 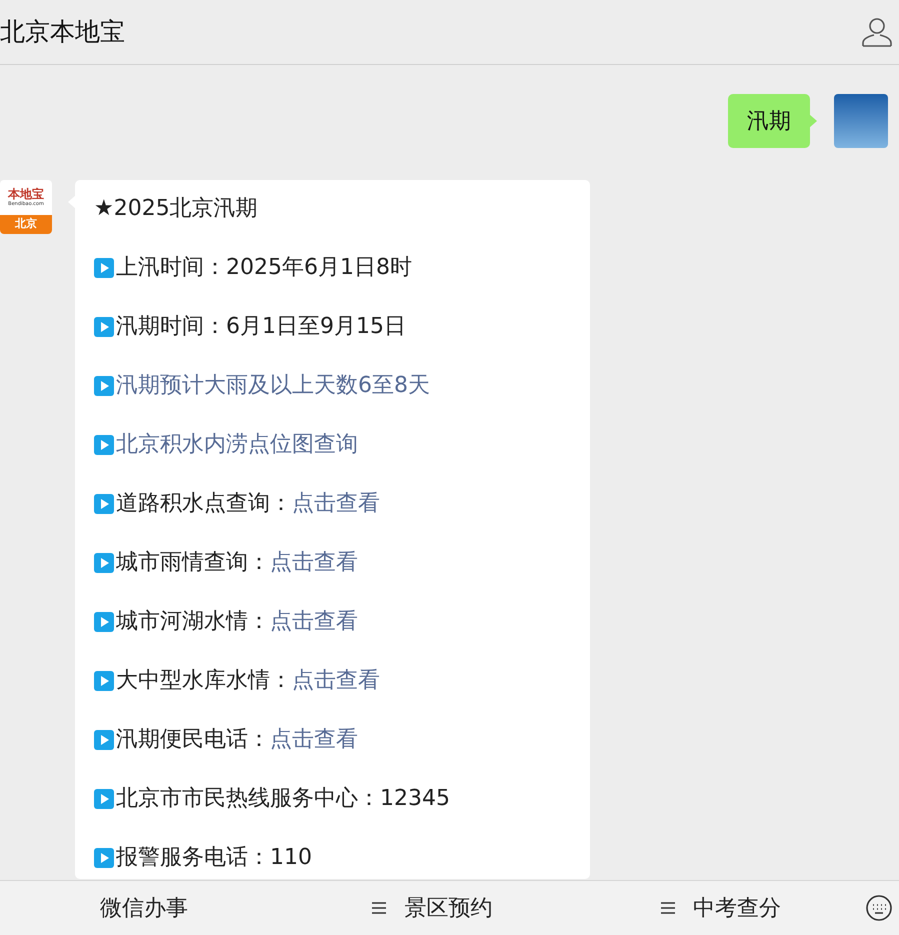 I want to click on info-link: 汛期预计大雨及以上天数6至8天, so click(x=273, y=386).